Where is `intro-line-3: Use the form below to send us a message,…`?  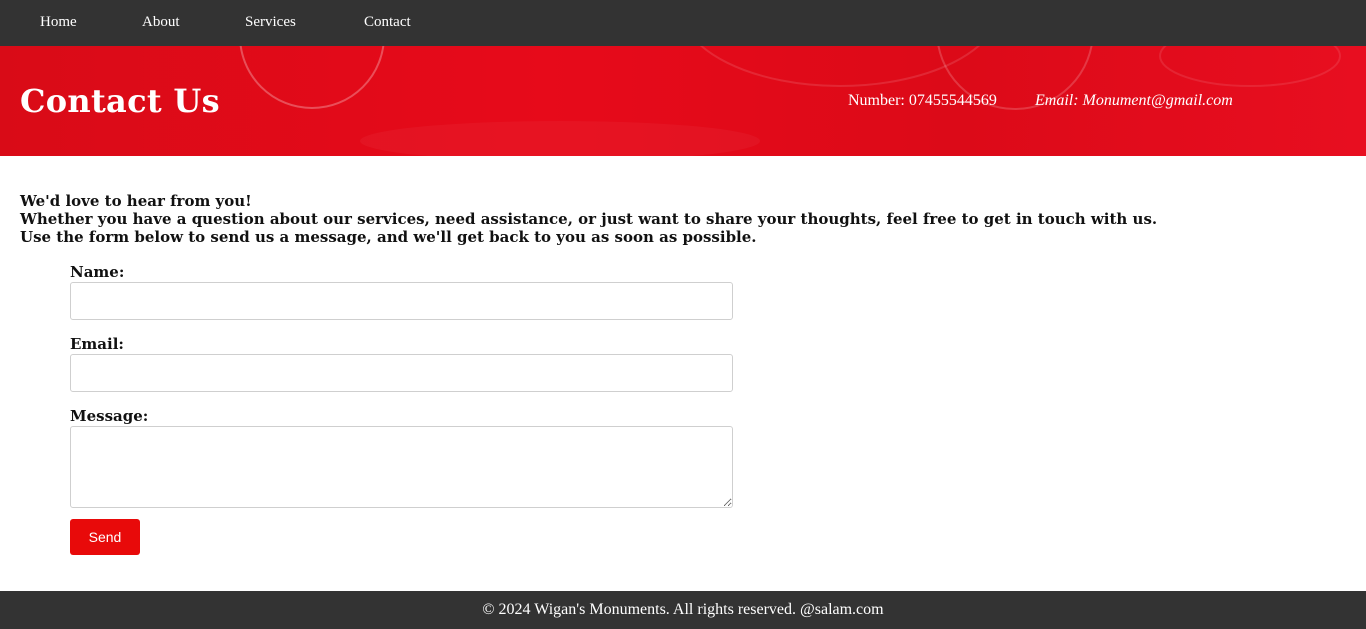 intro-line-3: Use the form below to send us a message,… is located at coordinates (388, 237).